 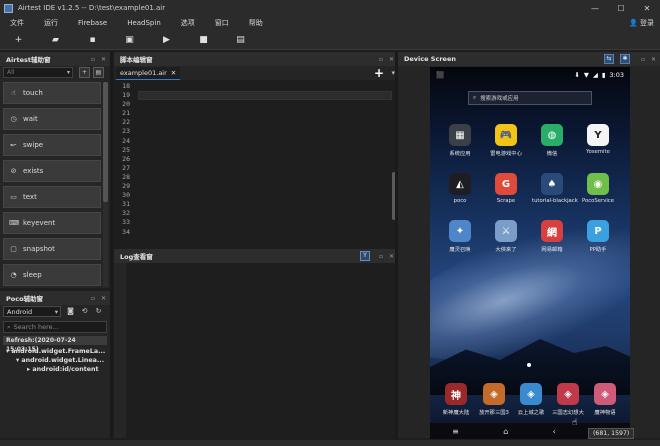 I want to click on api-label: text, so click(x=30, y=197).